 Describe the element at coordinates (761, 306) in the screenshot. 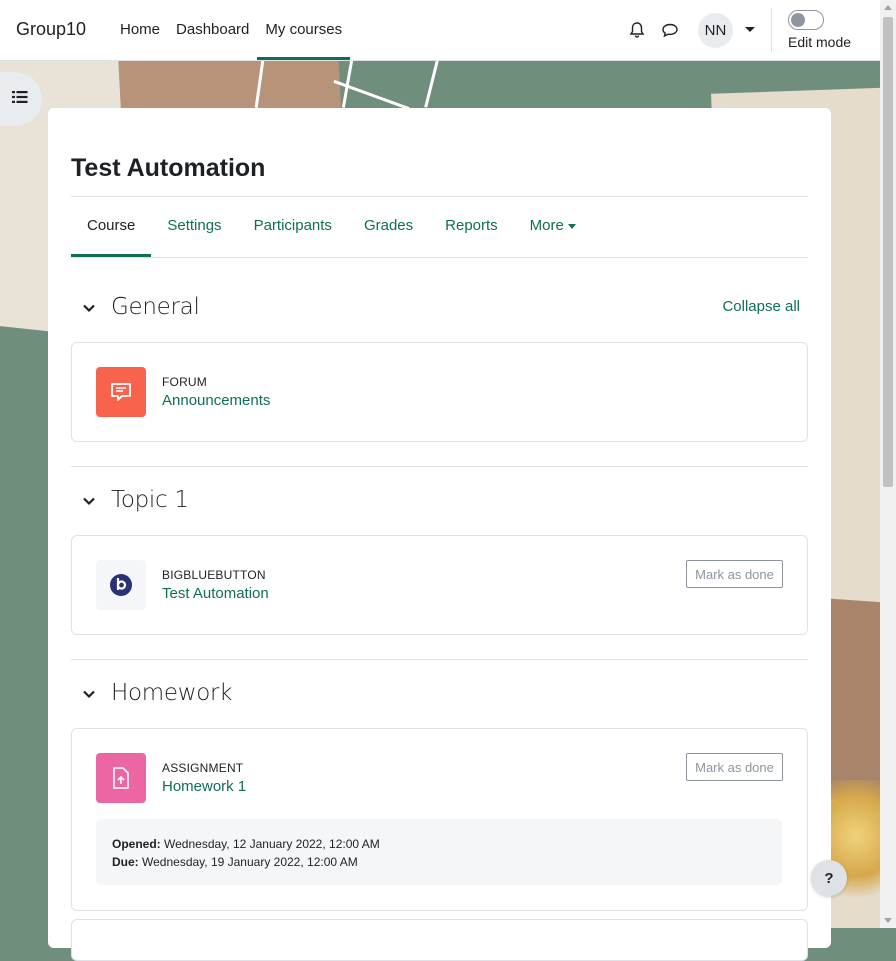

I see `collapse-all-link: Collapse all` at that location.